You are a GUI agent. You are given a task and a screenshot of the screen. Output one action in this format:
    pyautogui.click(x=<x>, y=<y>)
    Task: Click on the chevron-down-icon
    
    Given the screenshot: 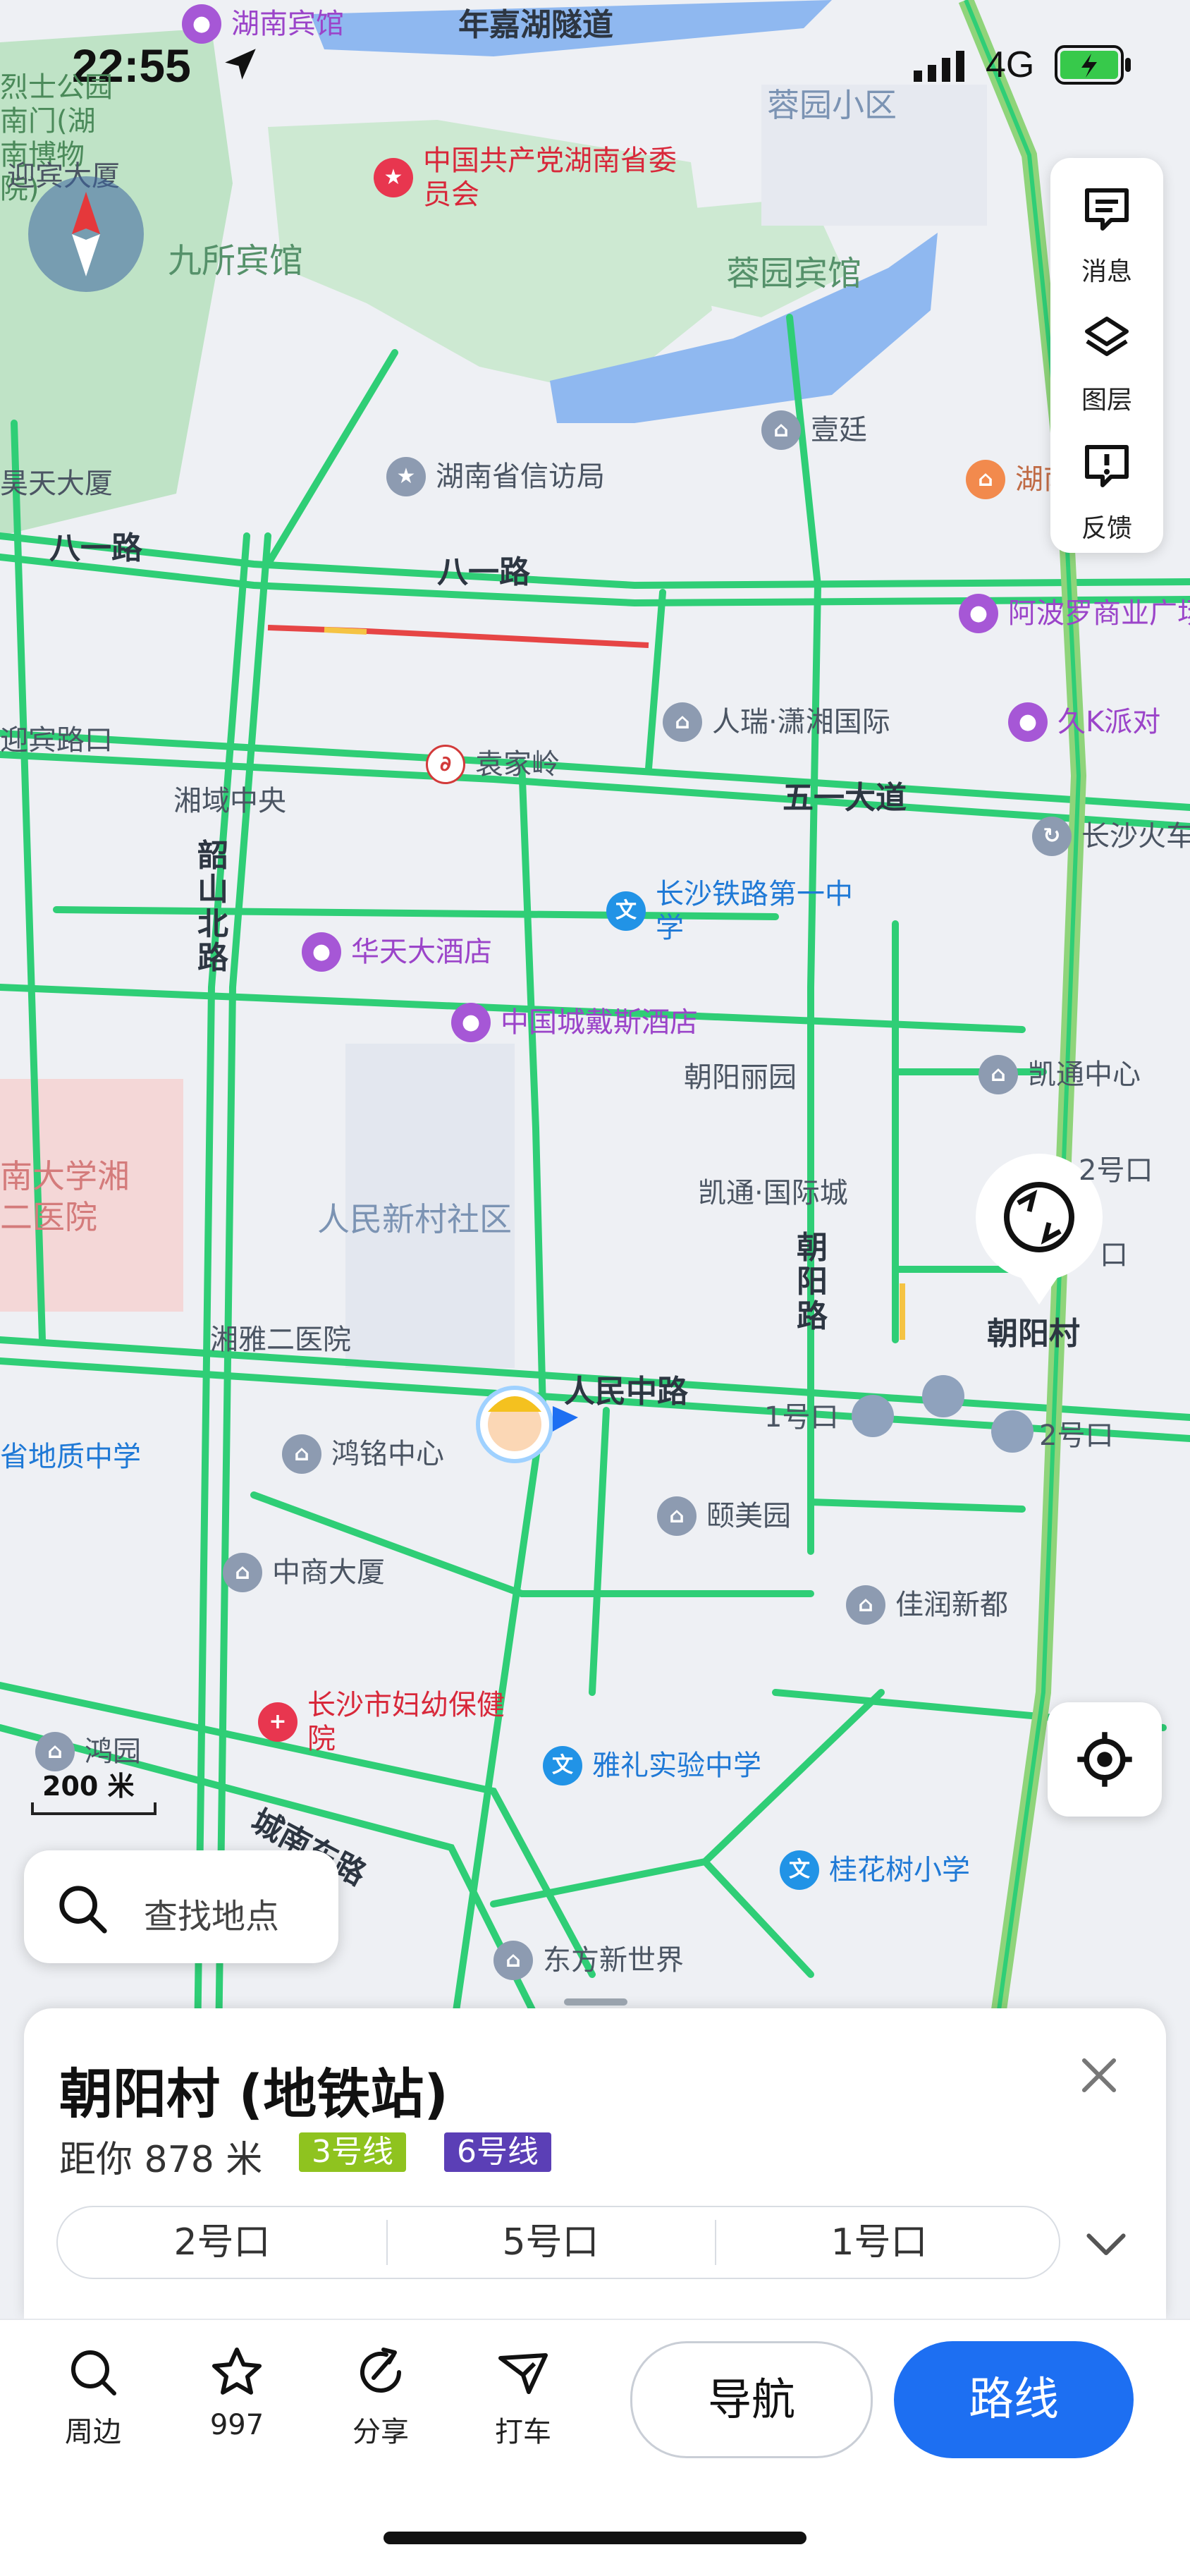 What is the action you would take?
    pyautogui.click(x=1106, y=2243)
    